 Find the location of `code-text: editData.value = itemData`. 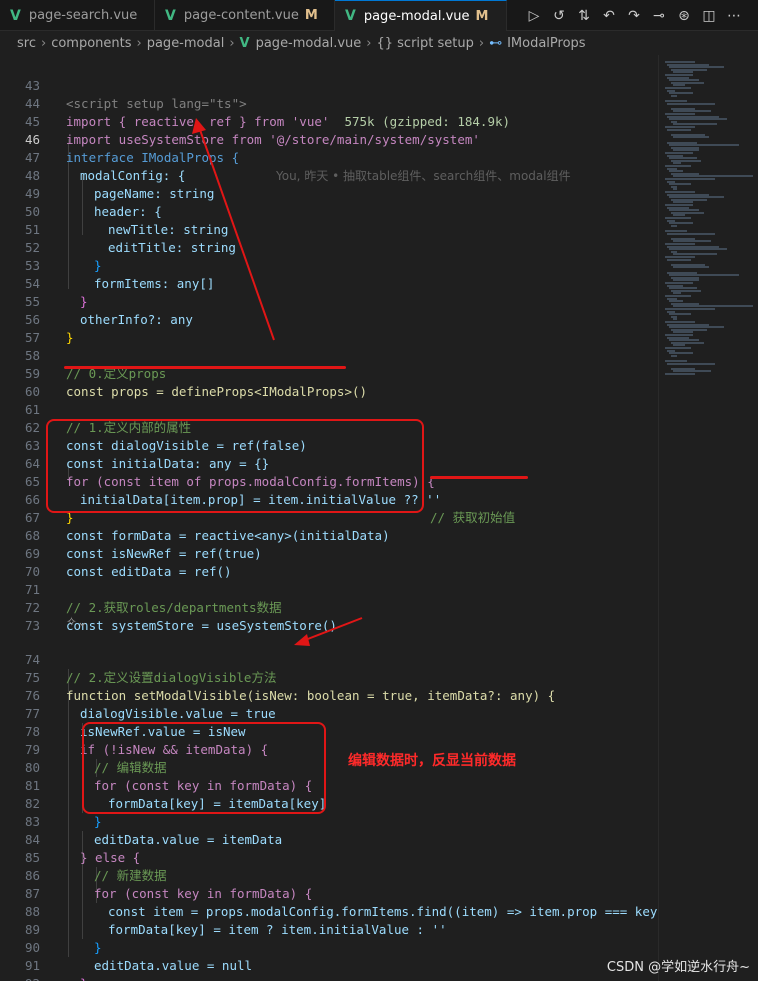

code-text: editData.value = itemData is located at coordinates (188, 839).